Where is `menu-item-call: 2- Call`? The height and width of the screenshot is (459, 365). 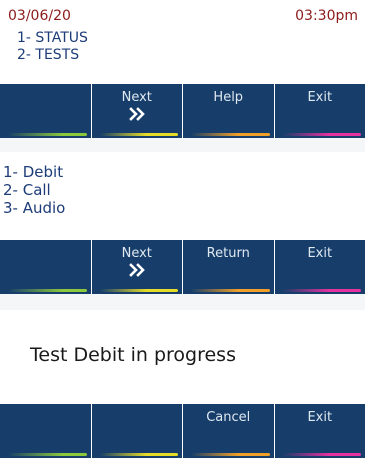 menu-item-call: 2- Call is located at coordinates (27, 190).